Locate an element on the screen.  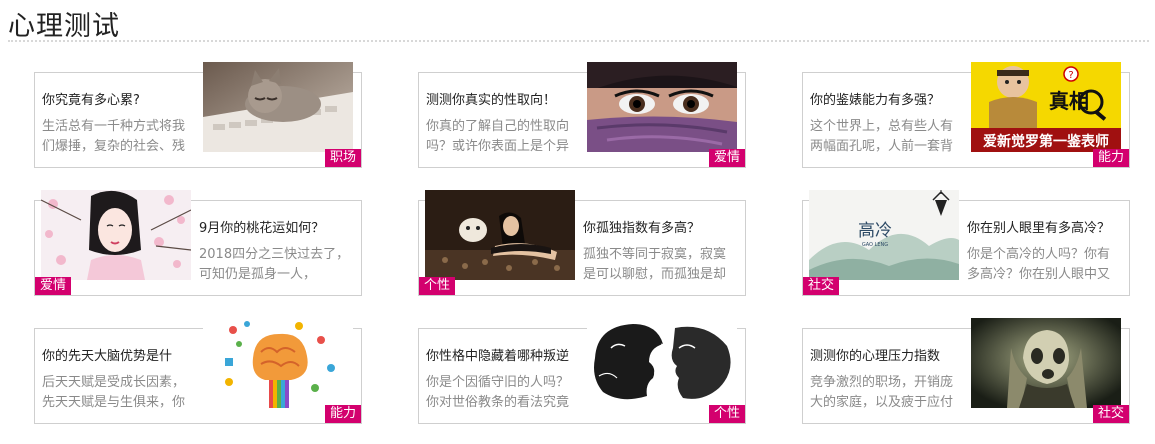
quiz-card-4: 9月你的桃花运如何？ 2018四分之三快过去了，可知仍是孤身一人， 爱情 is located at coordinates (198, 243).